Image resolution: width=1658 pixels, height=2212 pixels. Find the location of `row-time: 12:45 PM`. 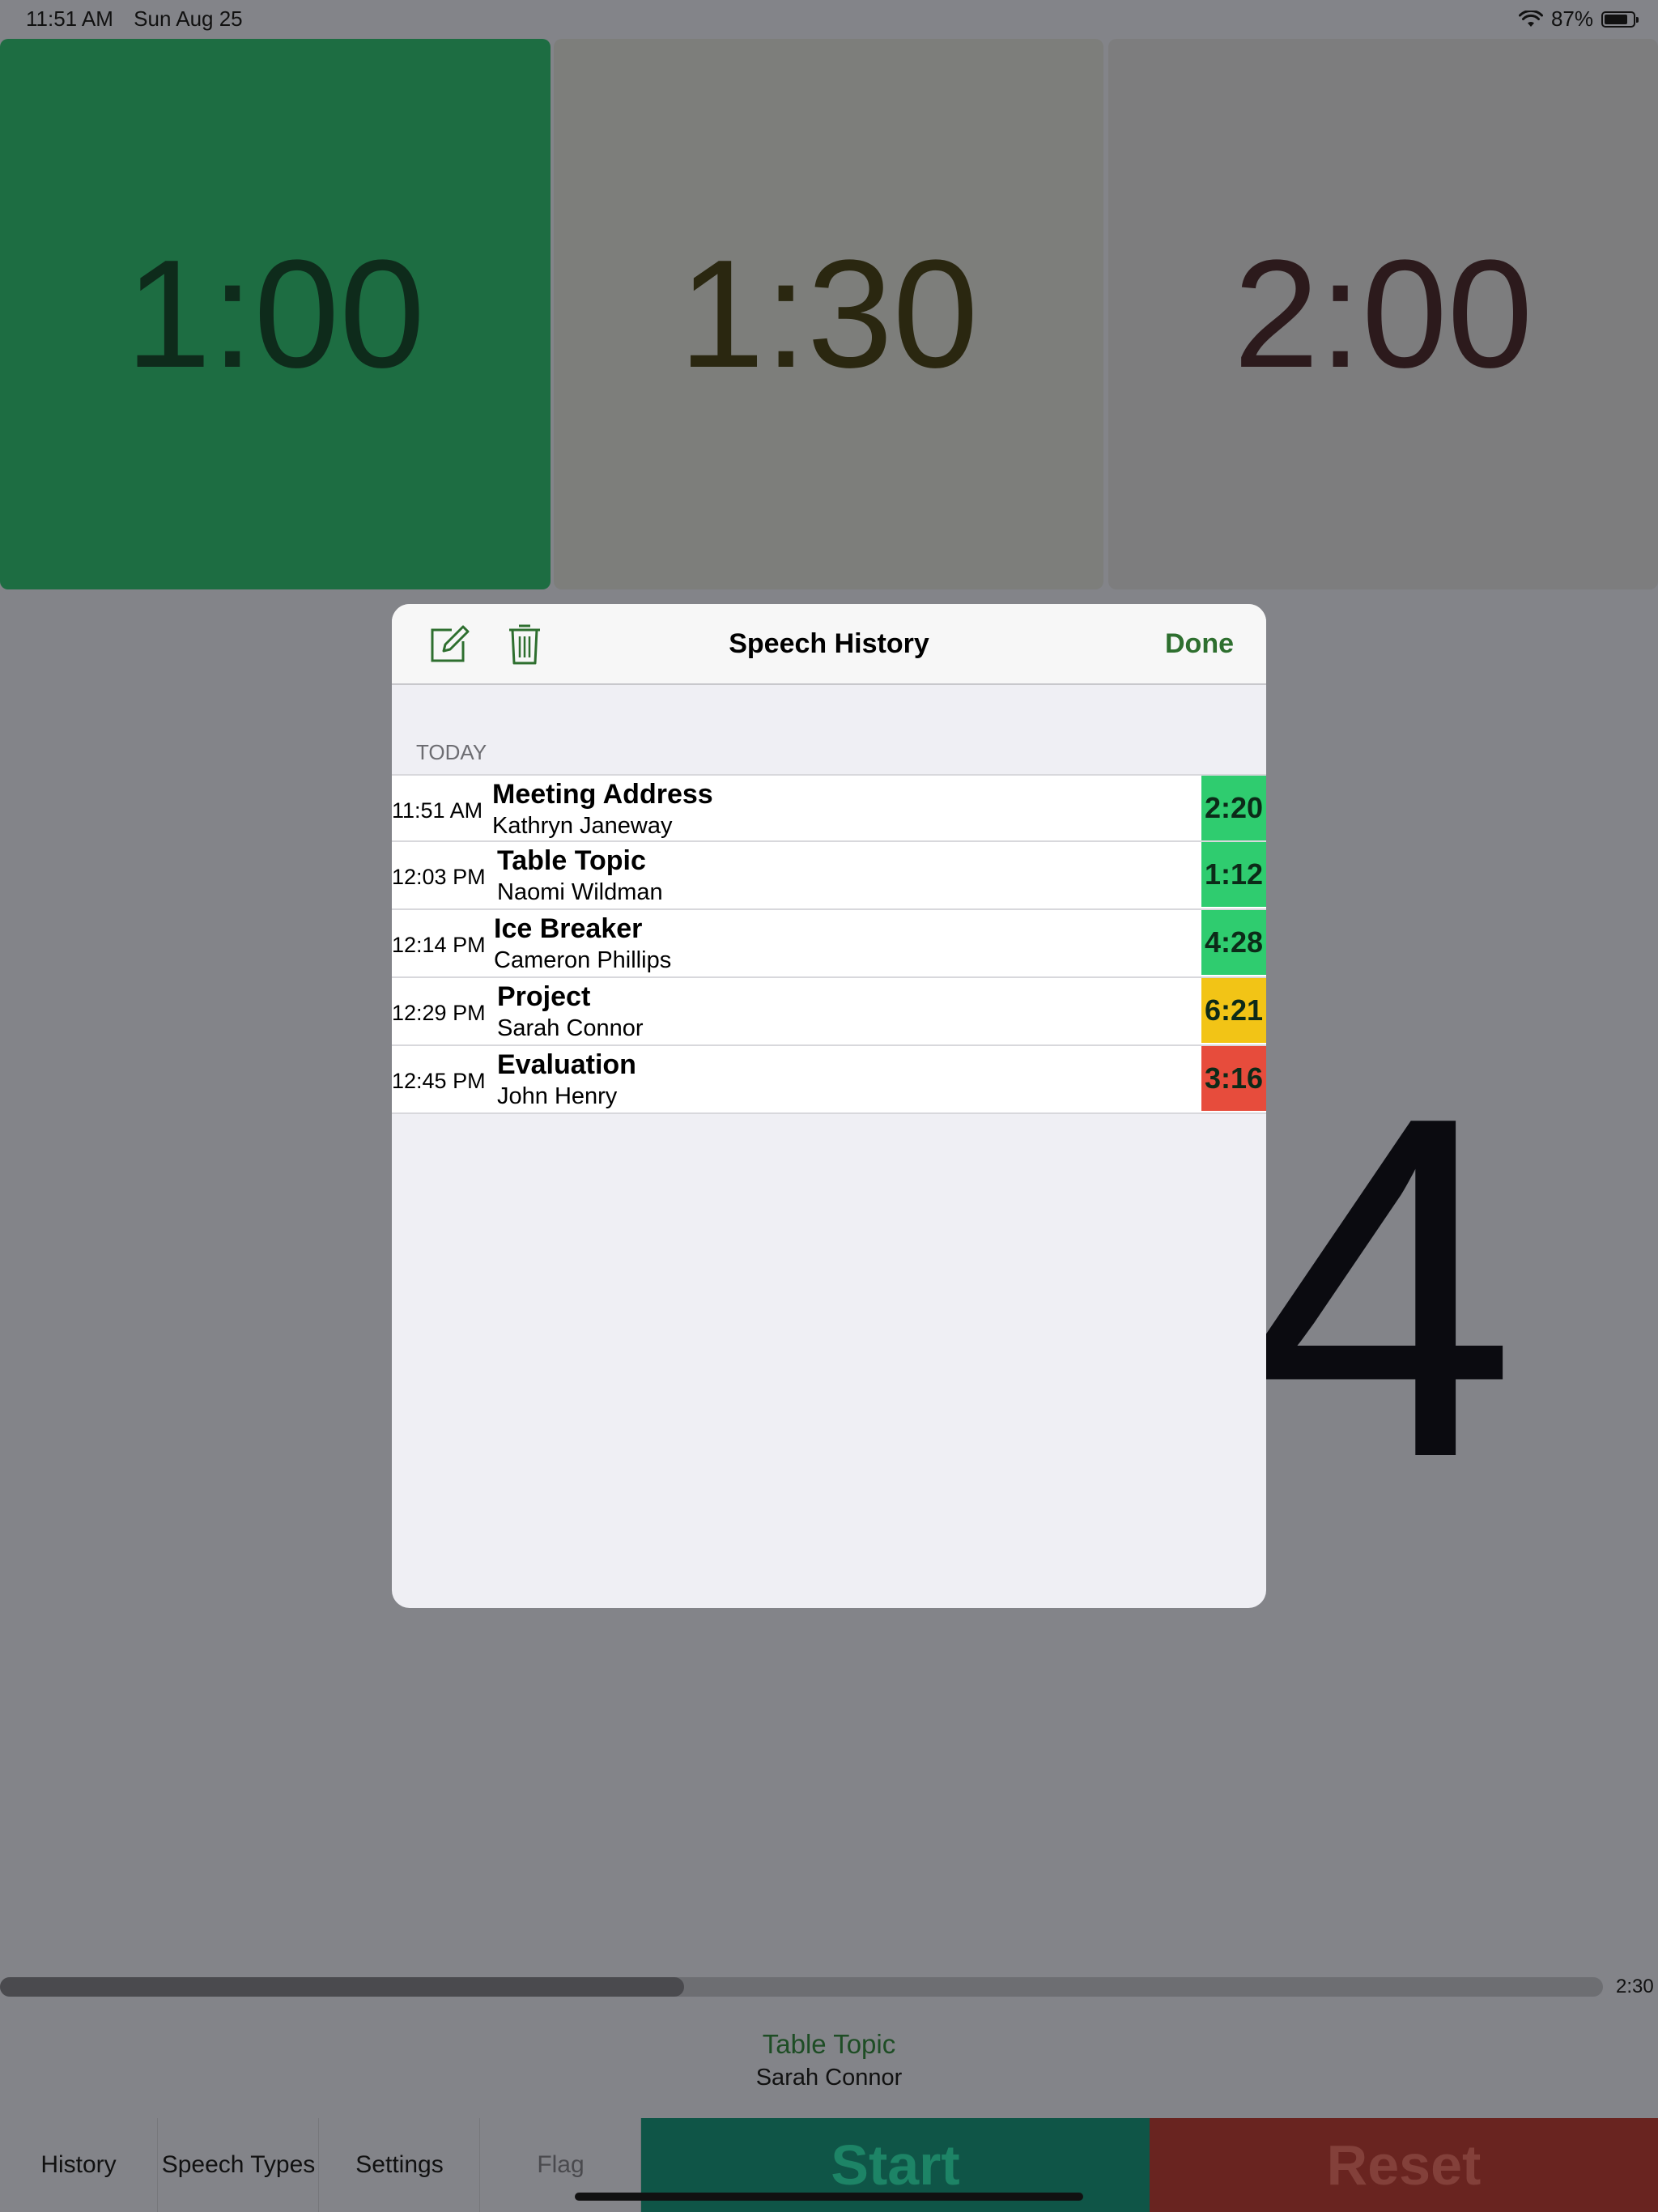

row-time: 12:45 PM is located at coordinates (439, 1081).